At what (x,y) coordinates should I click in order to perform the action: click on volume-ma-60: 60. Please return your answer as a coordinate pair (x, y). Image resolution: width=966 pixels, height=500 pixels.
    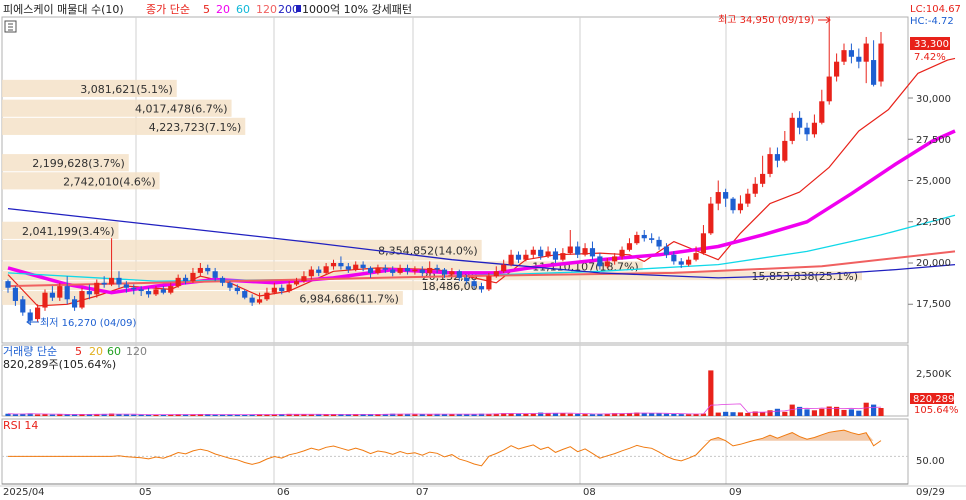
    Looking at the image, I should click on (114, 351).